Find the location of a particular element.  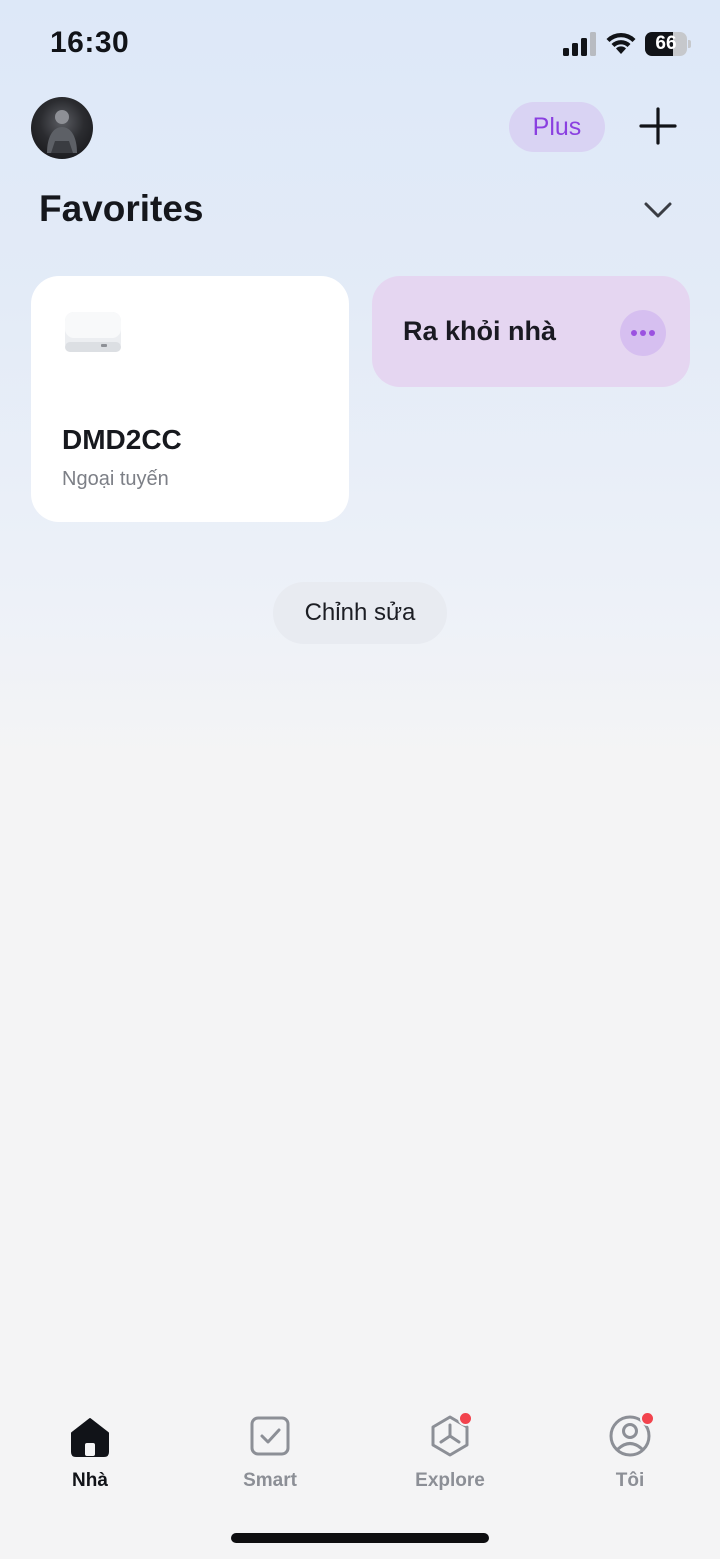

tab-label: Smart is located at coordinates (270, 1480).